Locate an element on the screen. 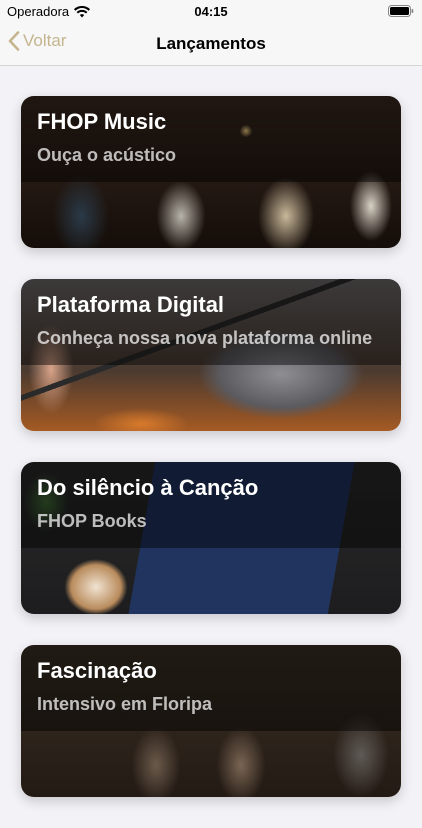 The image size is (422, 828). battery-icon is located at coordinates (401, 11).